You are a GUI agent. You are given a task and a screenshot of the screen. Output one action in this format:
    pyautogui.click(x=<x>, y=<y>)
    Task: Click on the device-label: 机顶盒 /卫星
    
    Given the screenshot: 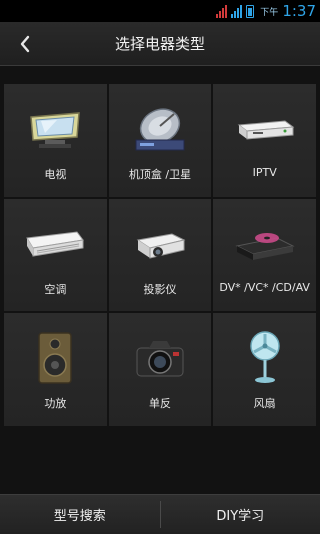 What is the action you would take?
    pyautogui.click(x=160, y=174)
    